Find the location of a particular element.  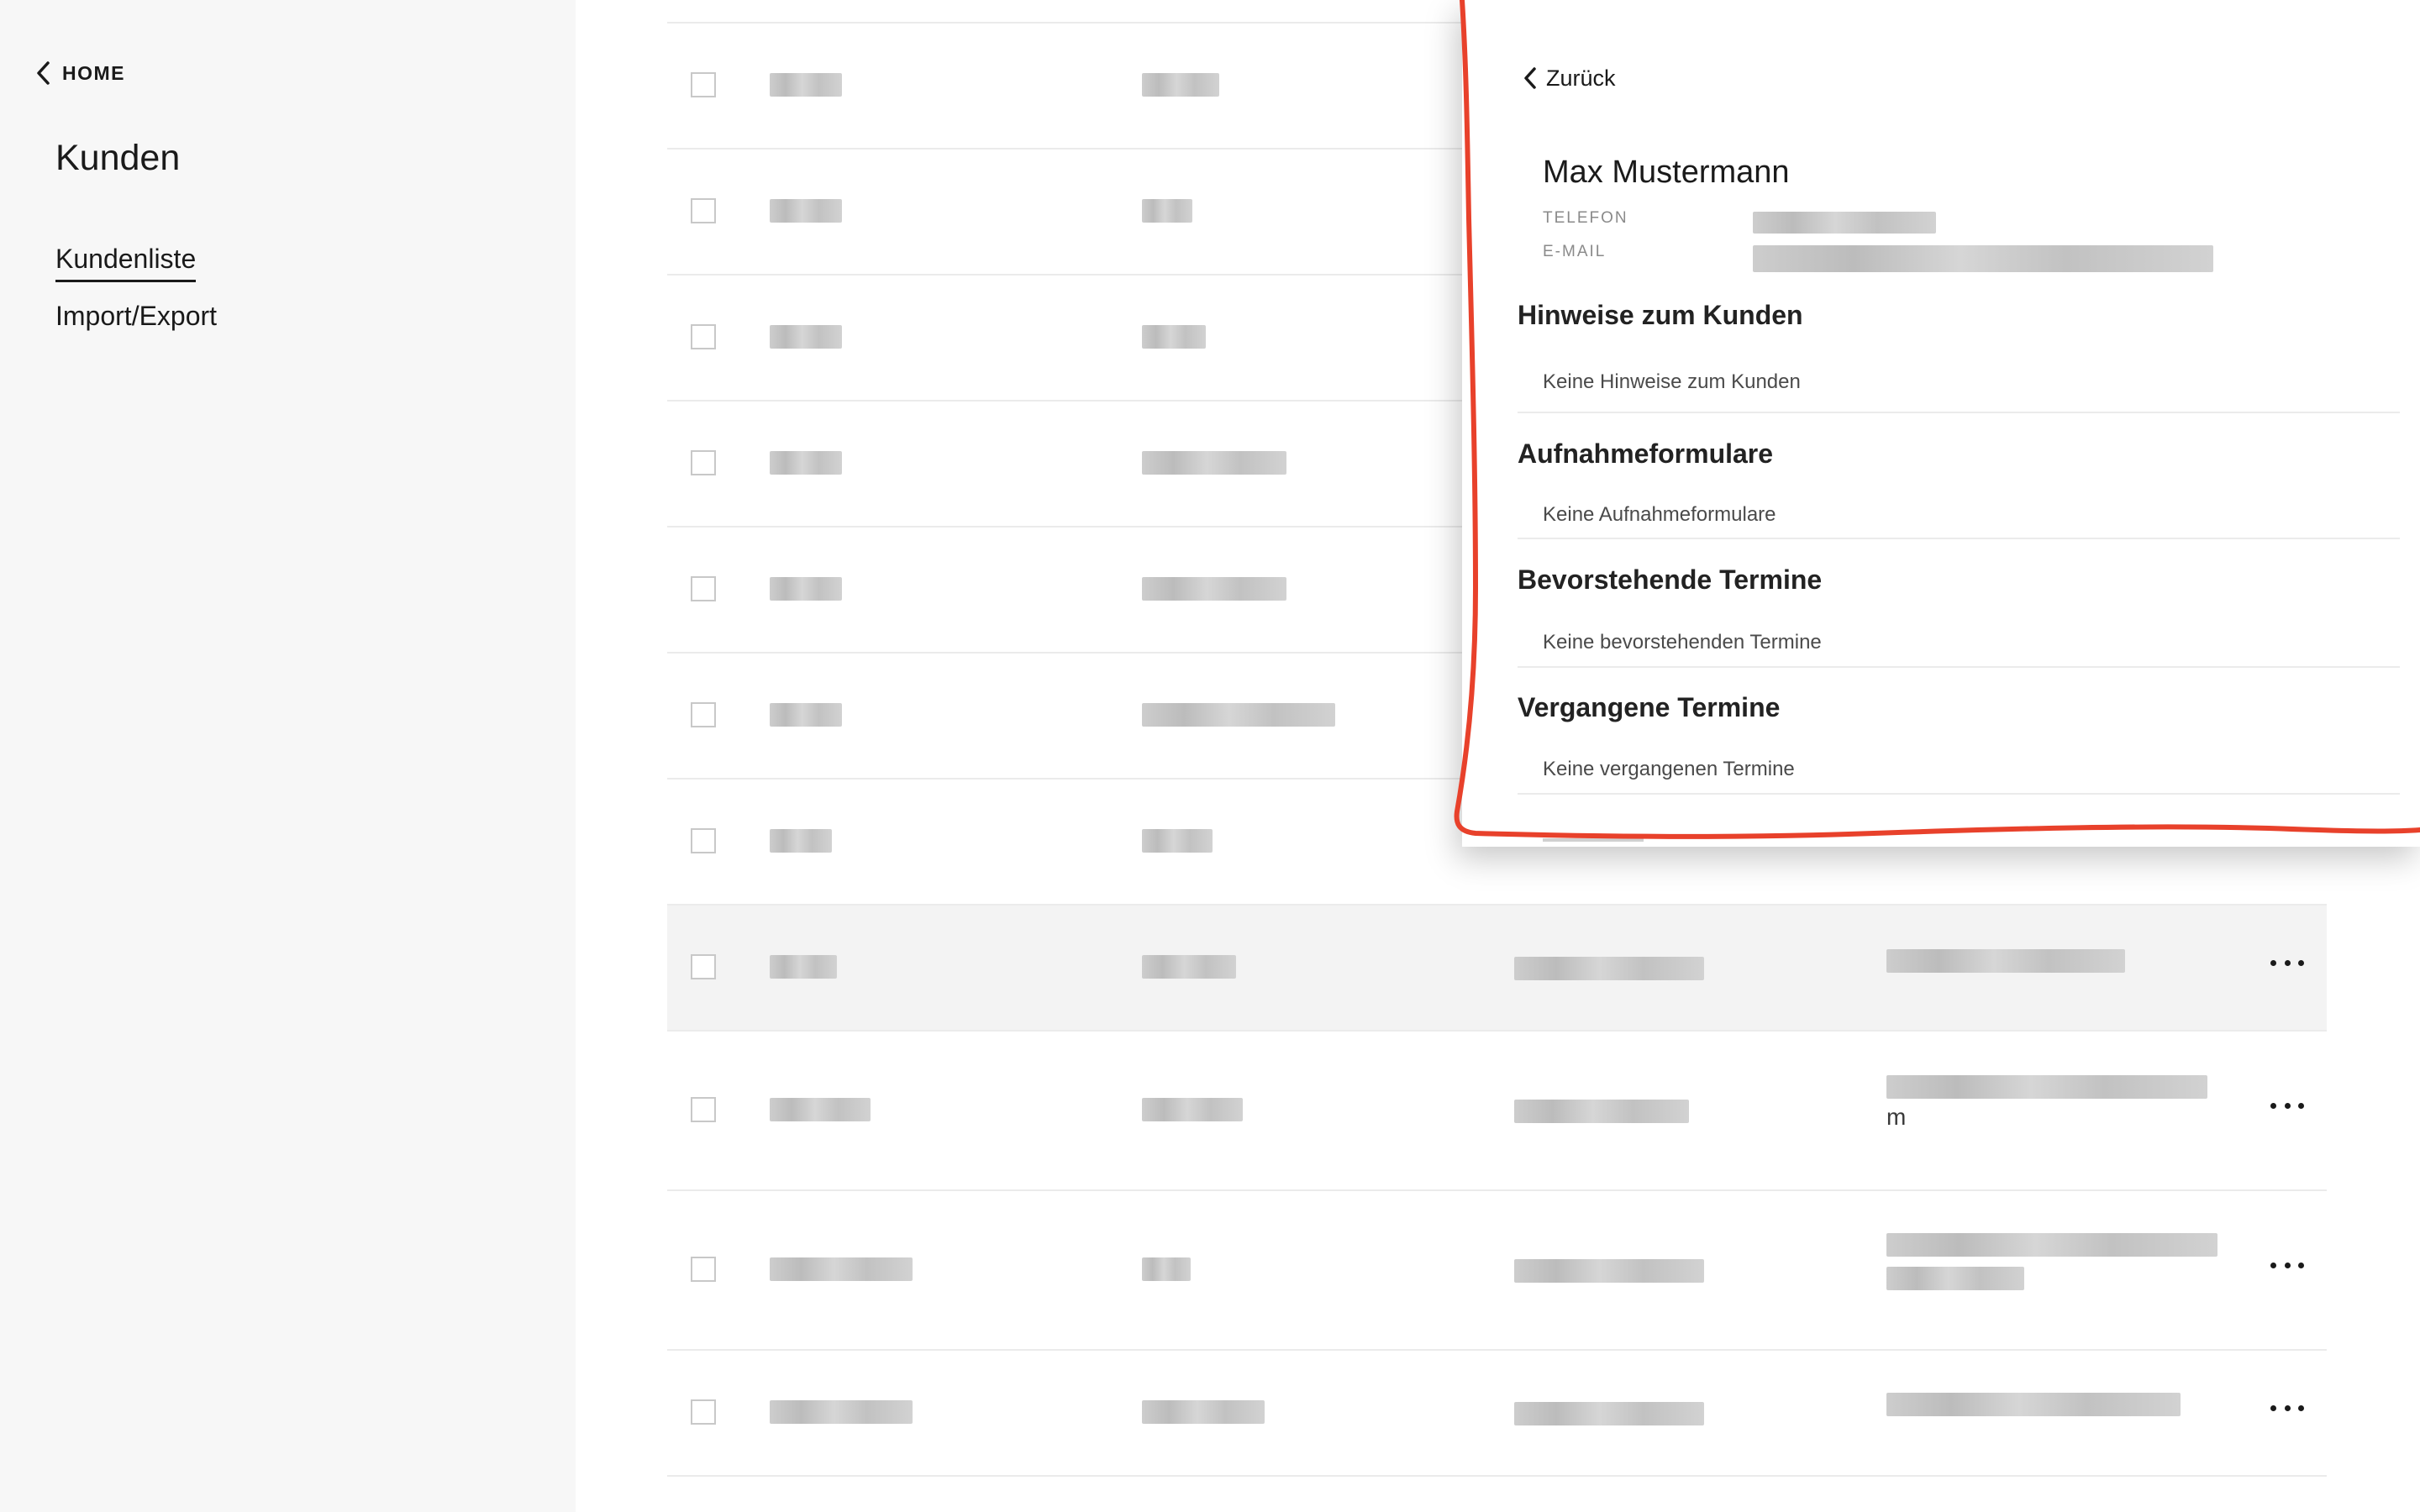

section-empty-upcoming-appointments: Keine bevorstehenden Termine is located at coordinates (1682, 642).